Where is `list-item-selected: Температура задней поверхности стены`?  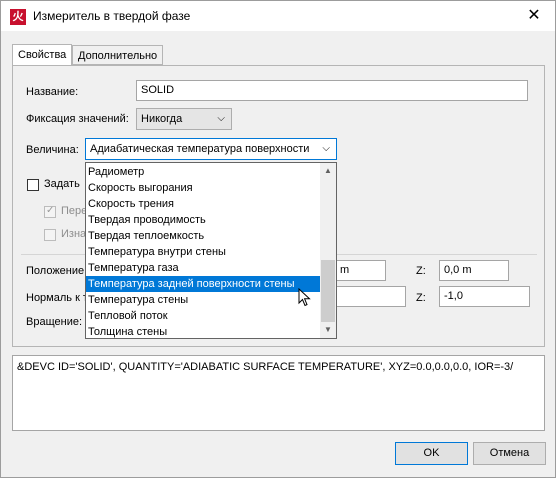
list-item-selected: Температура задней поверхности стены is located at coordinates (203, 284).